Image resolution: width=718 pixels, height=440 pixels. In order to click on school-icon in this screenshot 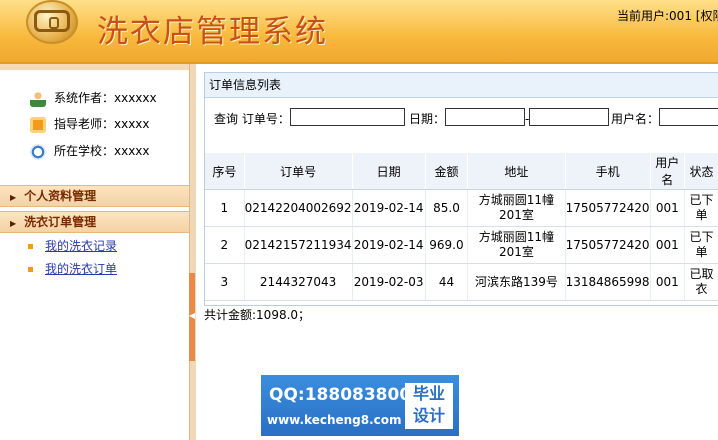, I will do `click(38, 151)`.